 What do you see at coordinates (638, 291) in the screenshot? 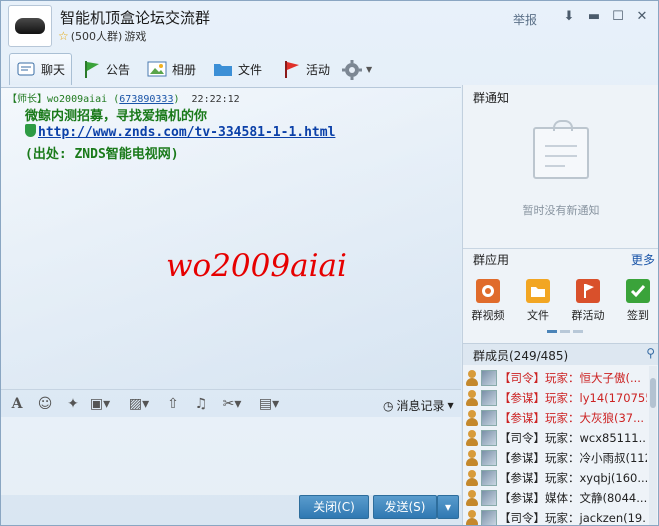
I see `checkmark-icon` at bounding box center [638, 291].